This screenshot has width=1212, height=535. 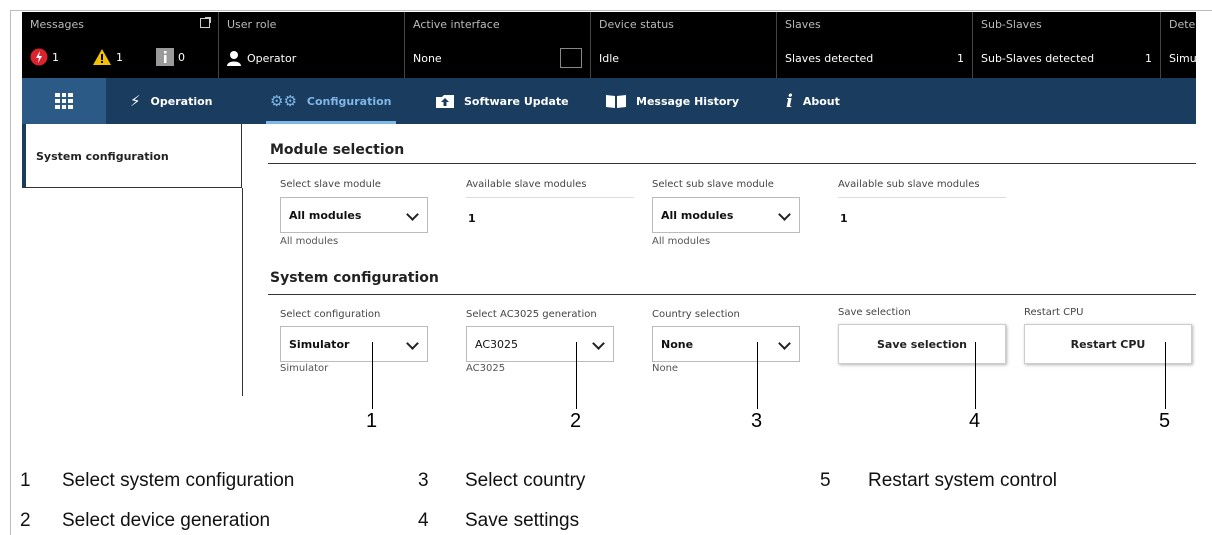 I want to click on nav-about: i About, so click(x=813, y=101).